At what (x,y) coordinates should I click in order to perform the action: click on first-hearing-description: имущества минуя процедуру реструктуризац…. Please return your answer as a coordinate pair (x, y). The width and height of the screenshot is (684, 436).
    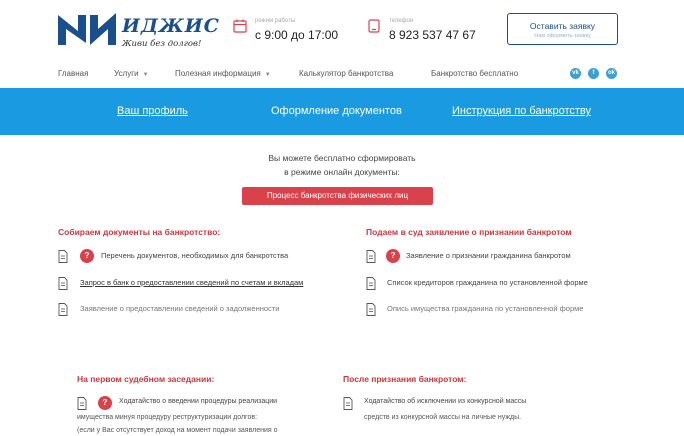
    Looking at the image, I should click on (202, 423).